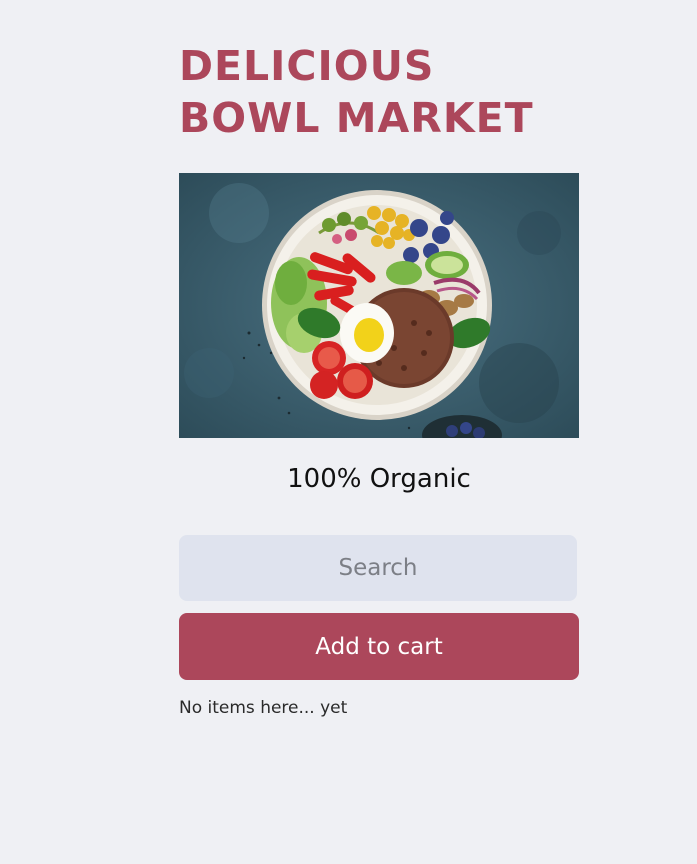 The width and height of the screenshot is (697, 864). What do you see at coordinates (307, 66) in the screenshot?
I see `title-line-1: DELICIOUS` at bounding box center [307, 66].